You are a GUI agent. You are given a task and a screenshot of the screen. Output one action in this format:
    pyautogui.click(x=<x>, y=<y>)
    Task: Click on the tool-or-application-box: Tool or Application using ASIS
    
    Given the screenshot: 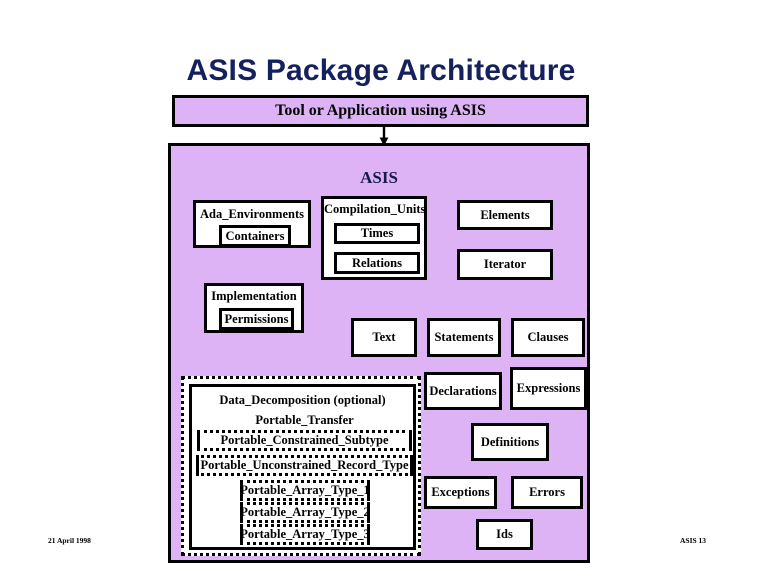 What is the action you would take?
    pyautogui.click(x=380, y=111)
    